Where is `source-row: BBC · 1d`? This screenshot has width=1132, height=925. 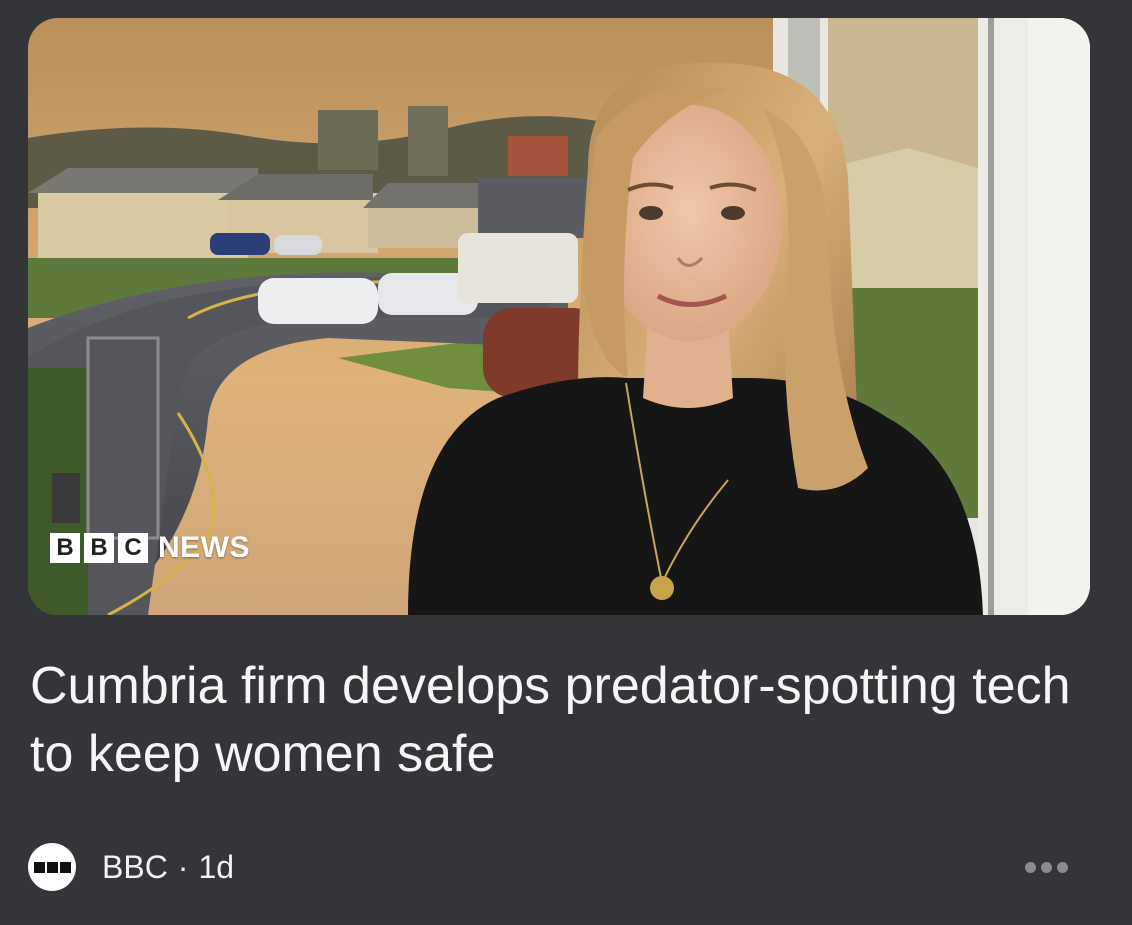
source-row: BBC · 1d is located at coordinates (131, 867).